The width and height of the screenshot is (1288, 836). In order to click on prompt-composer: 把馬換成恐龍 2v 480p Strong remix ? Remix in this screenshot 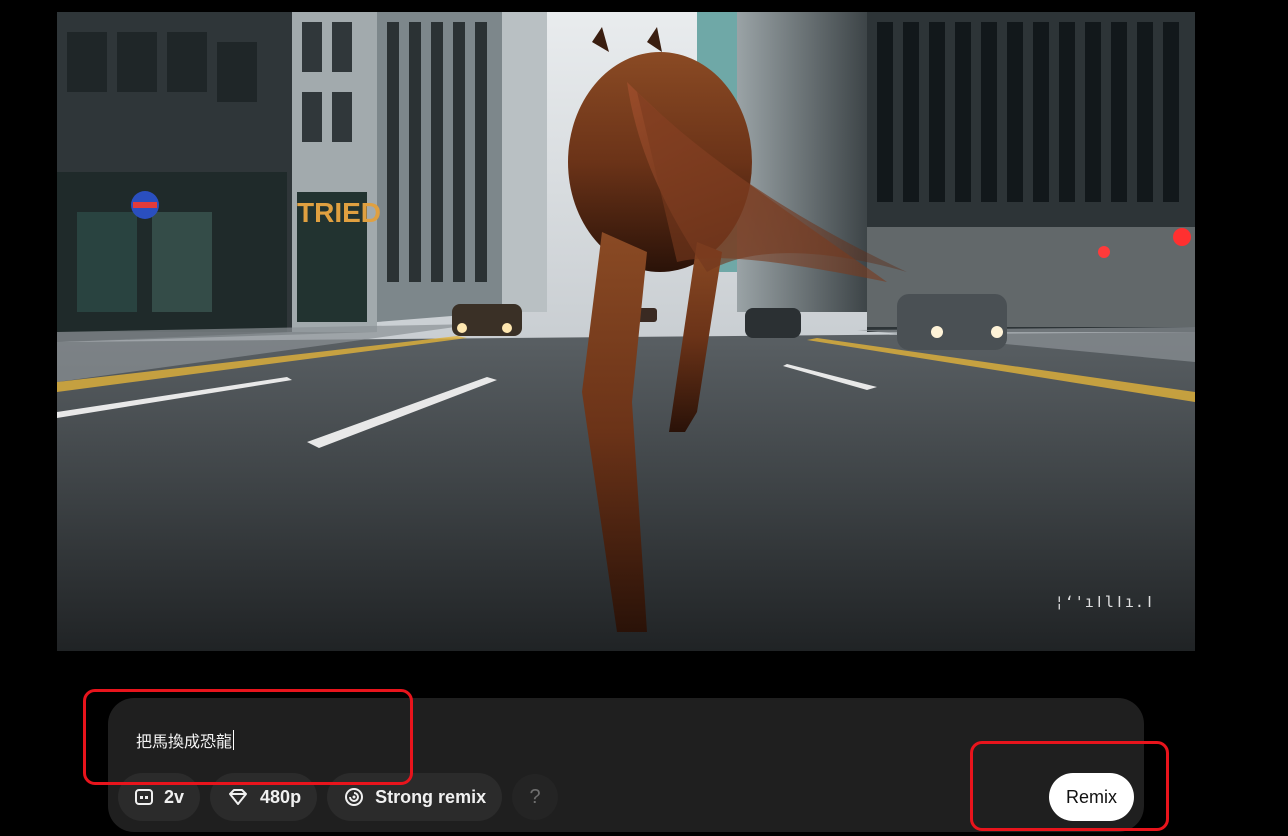, I will do `click(626, 765)`.